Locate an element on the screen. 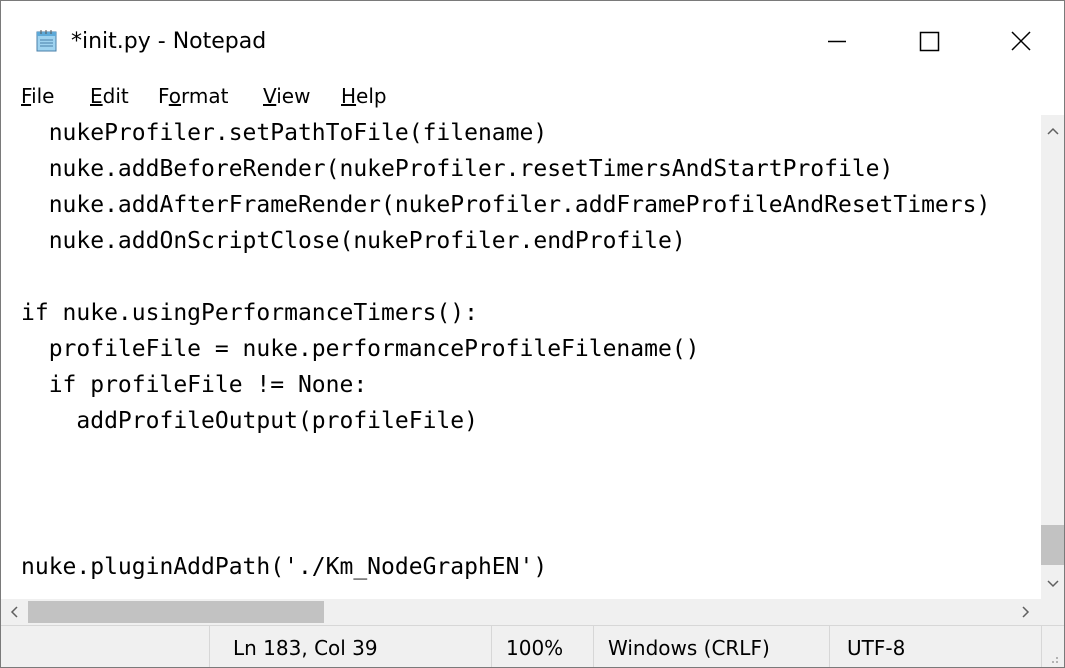 The height and width of the screenshot is (668, 1065). horizontal-scroll-thumb is located at coordinates (176, 612).